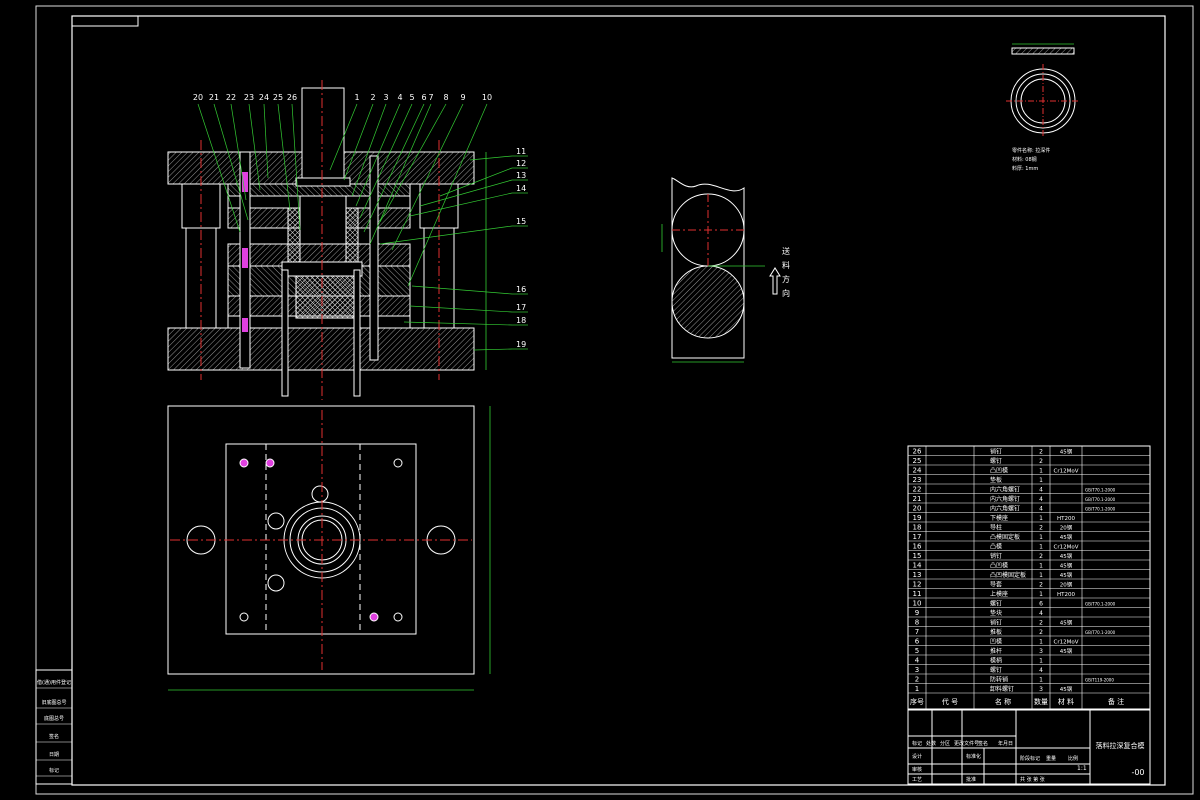  Describe the element at coordinates (54, 770) in the screenshot. I see `side-box-label: 标记` at that location.